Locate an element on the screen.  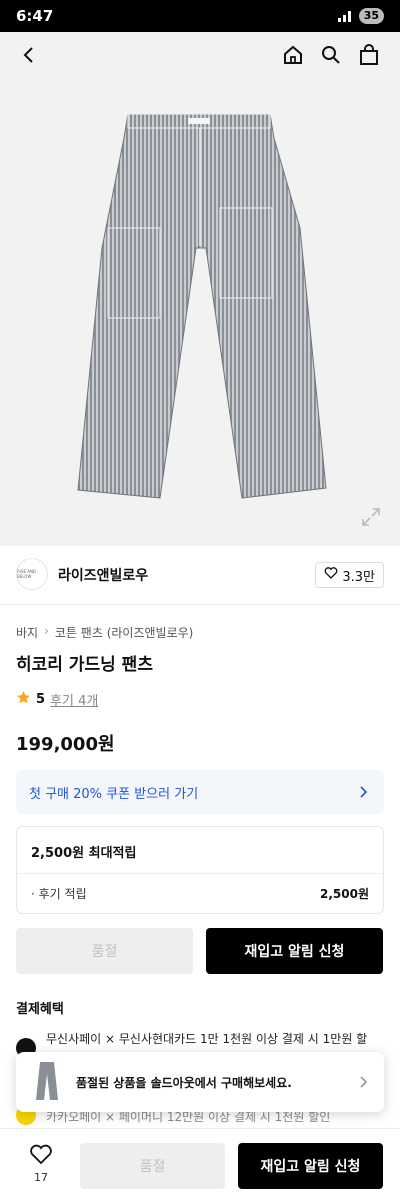
rating-row: 5 후기 4개 is located at coordinates (57, 699).